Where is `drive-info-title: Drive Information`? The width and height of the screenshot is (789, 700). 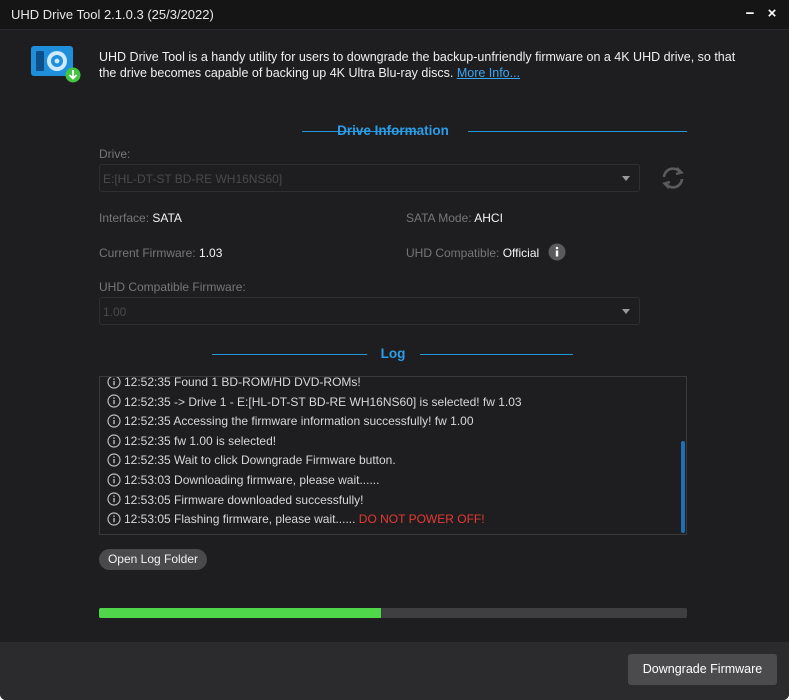 drive-info-title: Drive Information is located at coordinates (393, 130).